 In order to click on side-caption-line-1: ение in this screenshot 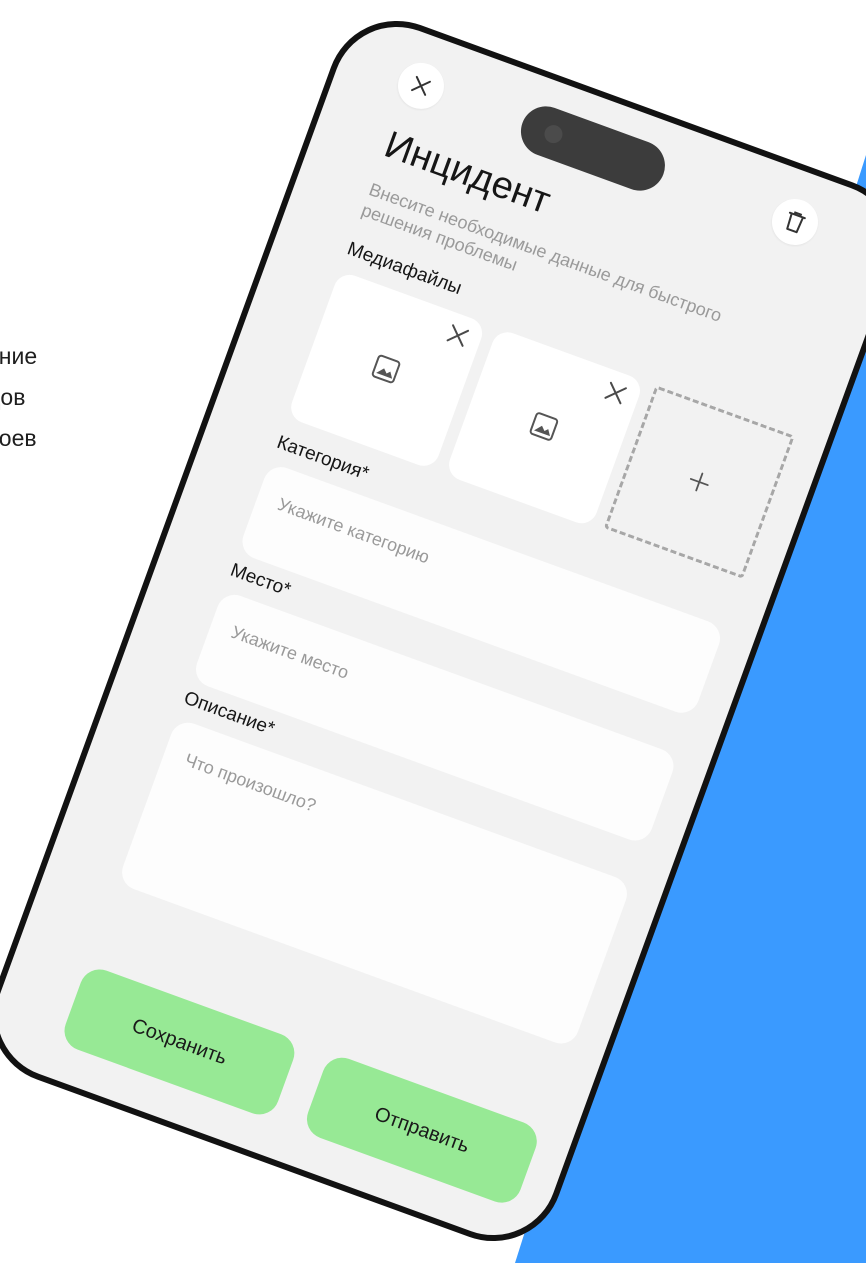, I will do `click(19, 356)`.